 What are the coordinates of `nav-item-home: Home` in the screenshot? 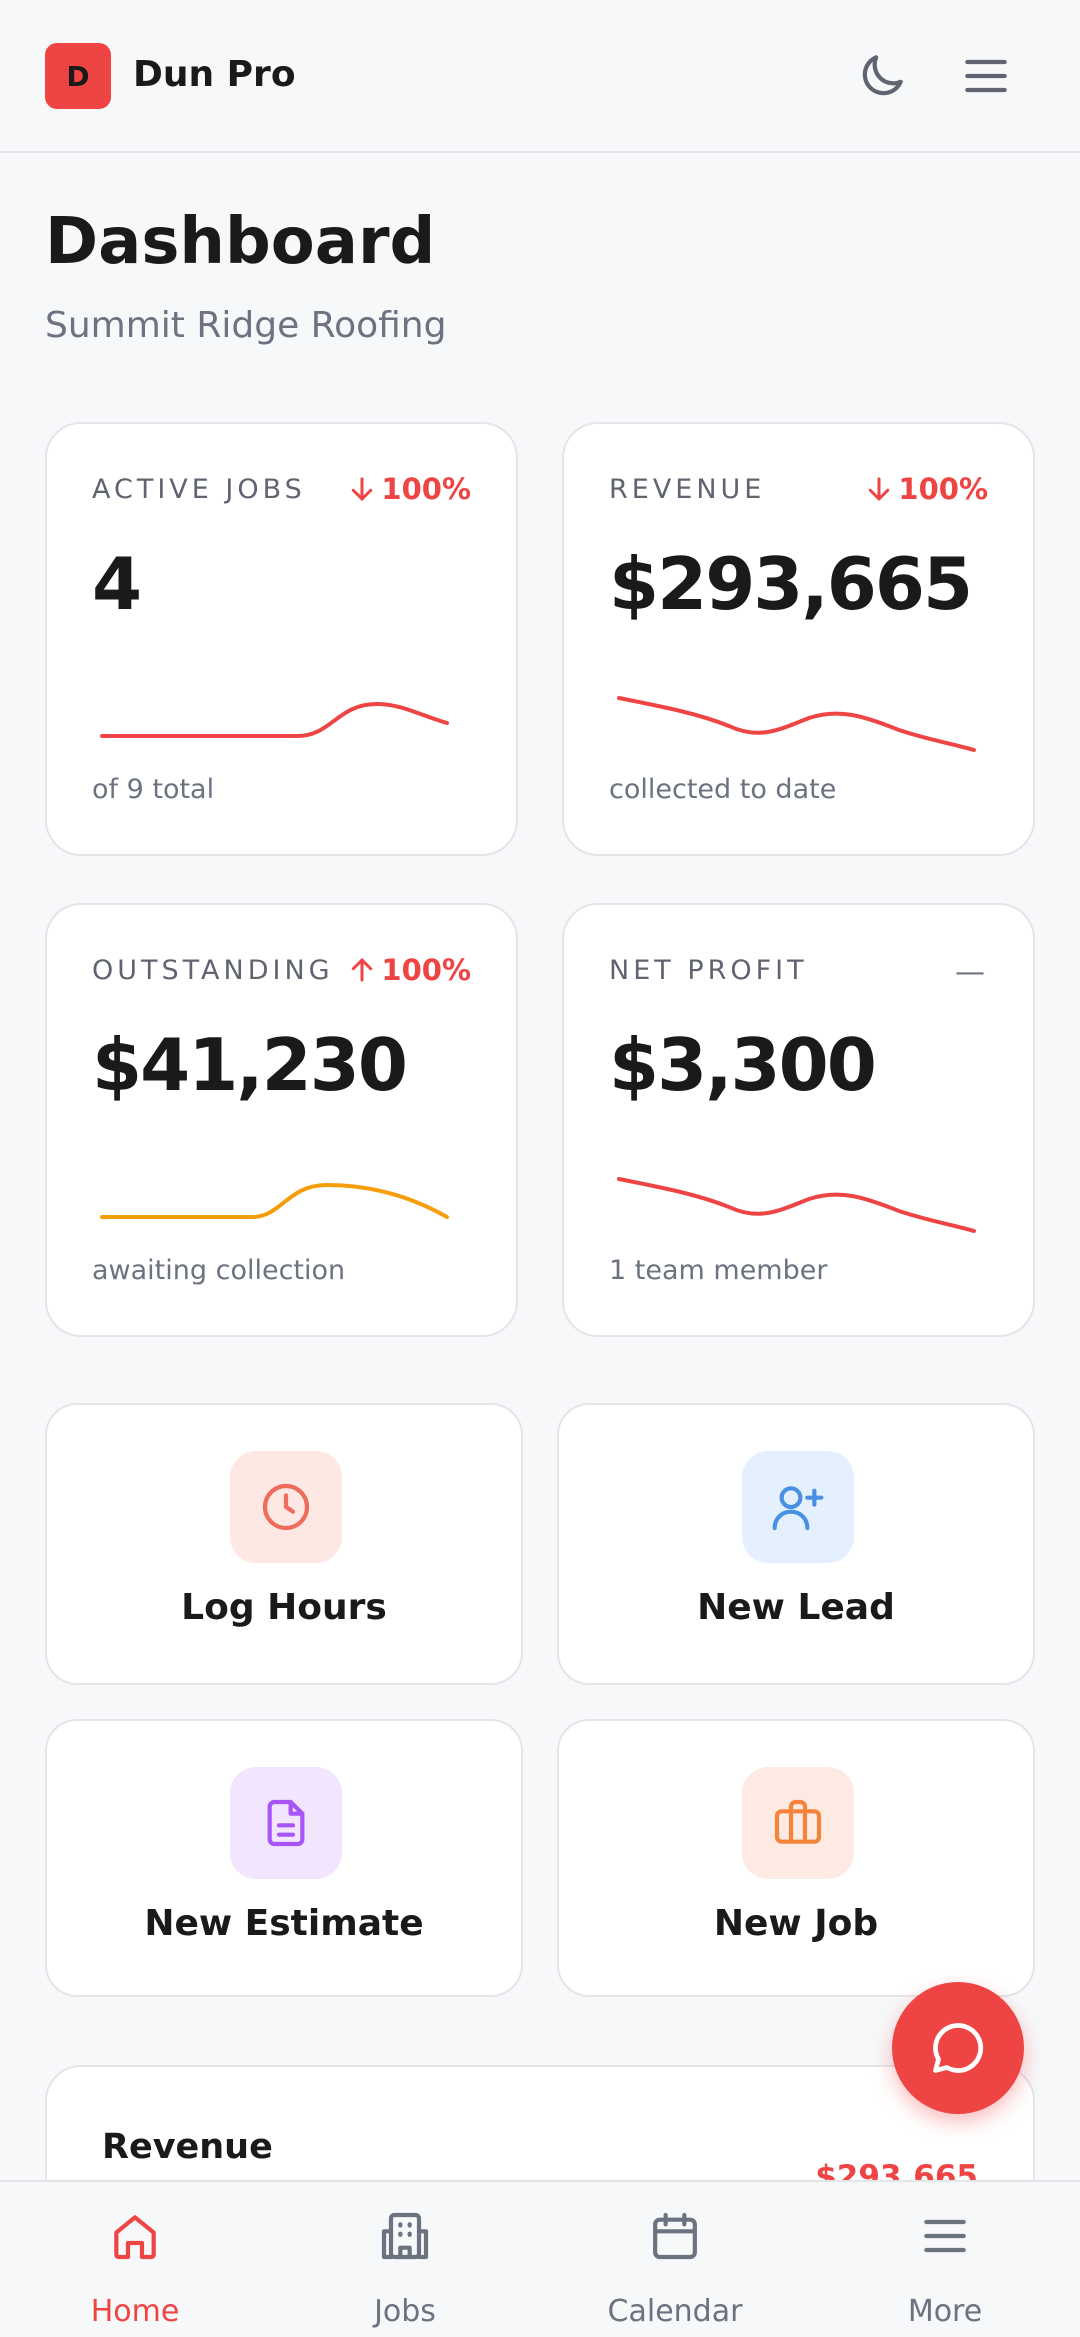 It's located at (135, 2259).